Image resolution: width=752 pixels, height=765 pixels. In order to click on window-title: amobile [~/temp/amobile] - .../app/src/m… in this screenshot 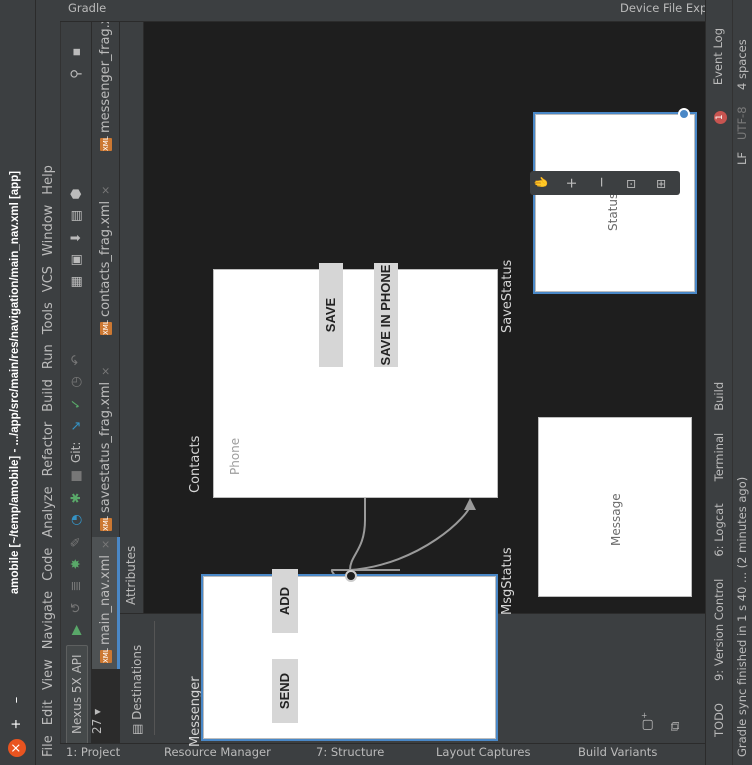, I will do `click(15, 382)`.